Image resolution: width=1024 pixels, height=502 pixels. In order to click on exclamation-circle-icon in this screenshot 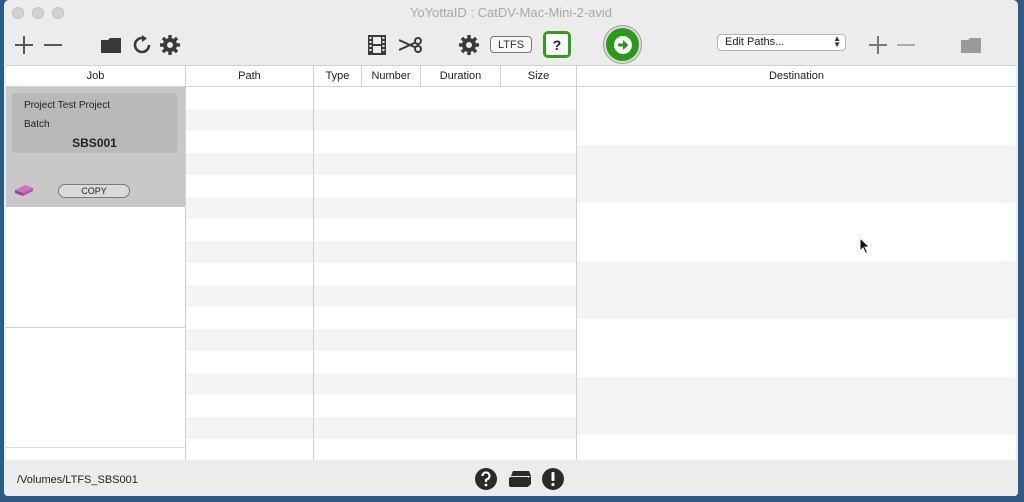, I will do `click(553, 479)`.